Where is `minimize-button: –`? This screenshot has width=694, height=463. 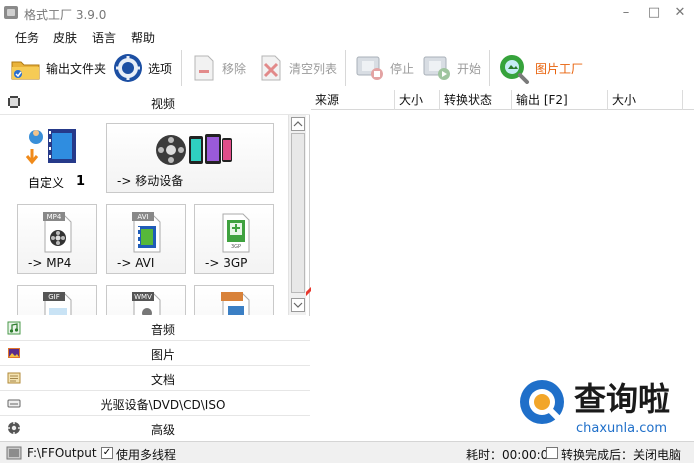 minimize-button: – is located at coordinates (626, 13).